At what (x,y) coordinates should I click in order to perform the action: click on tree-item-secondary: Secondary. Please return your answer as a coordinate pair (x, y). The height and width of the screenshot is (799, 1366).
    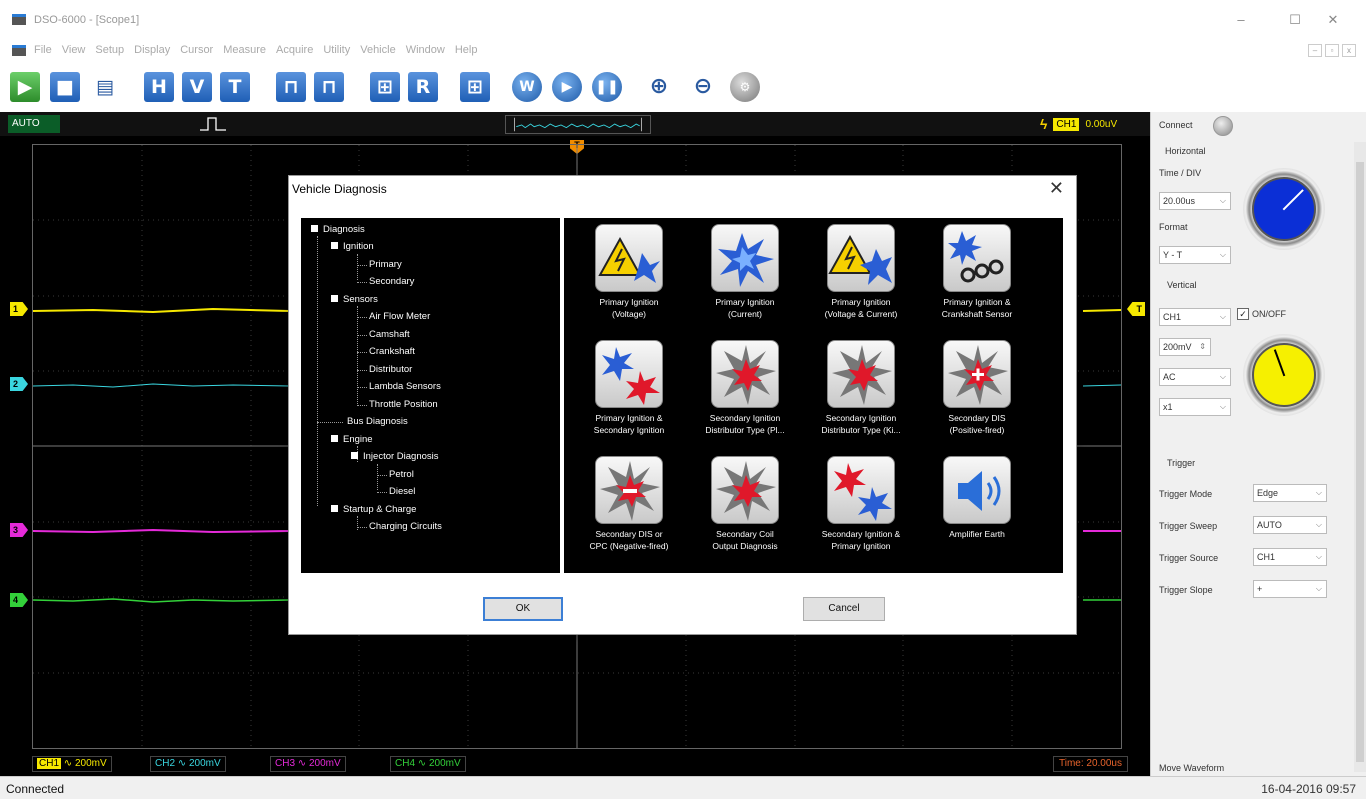
    Looking at the image, I should click on (391, 281).